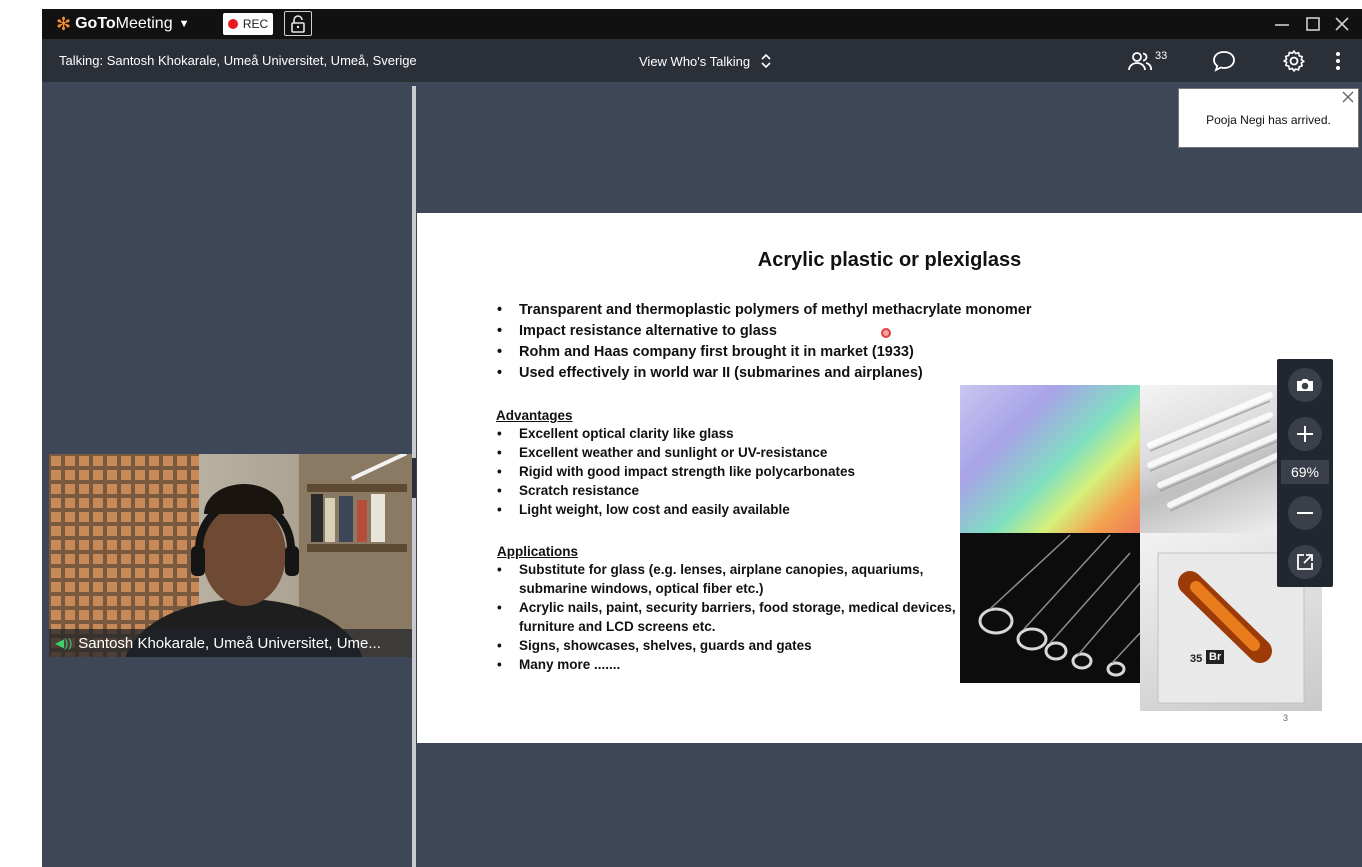 This screenshot has width=1362, height=867. I want to click on pop-out-button, so click(1305, 562).